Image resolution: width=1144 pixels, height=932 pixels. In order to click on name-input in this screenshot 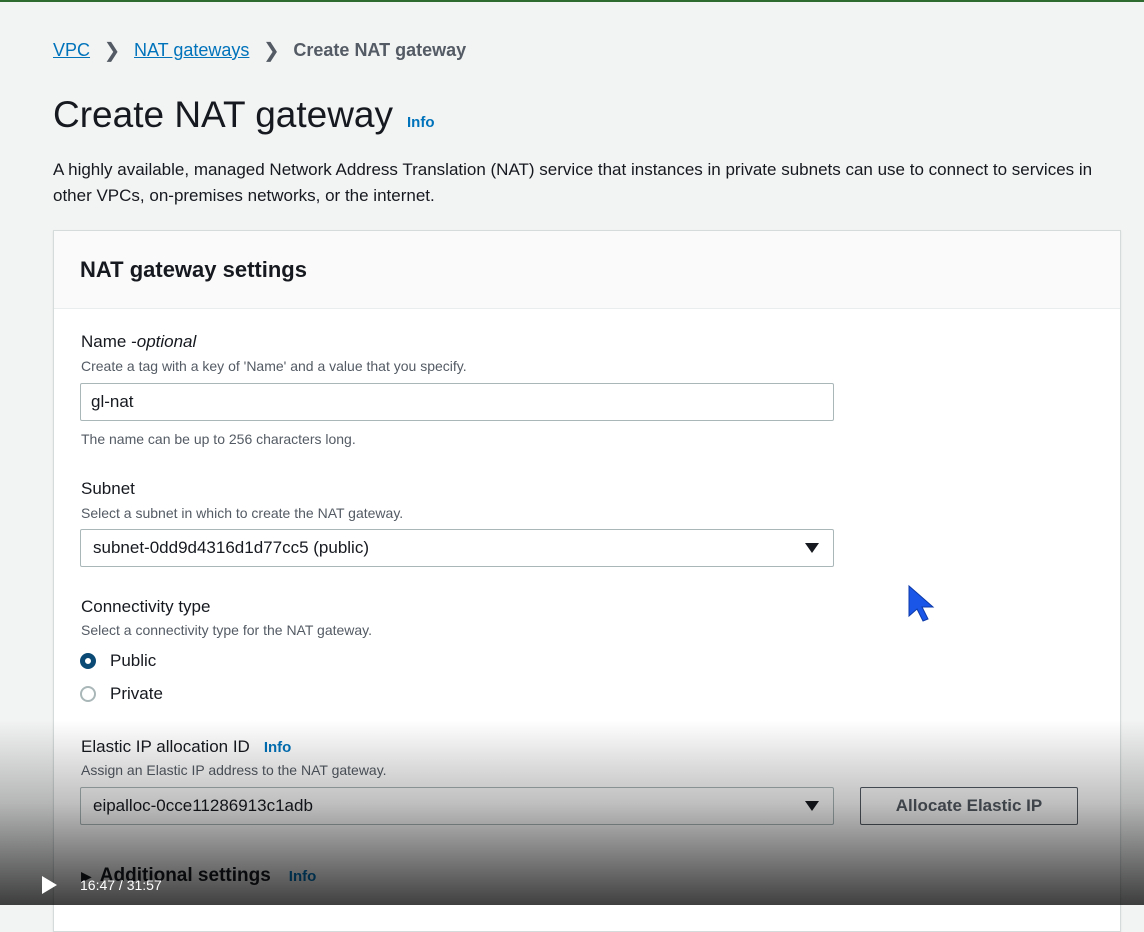, I will do `click(457, 402)`.